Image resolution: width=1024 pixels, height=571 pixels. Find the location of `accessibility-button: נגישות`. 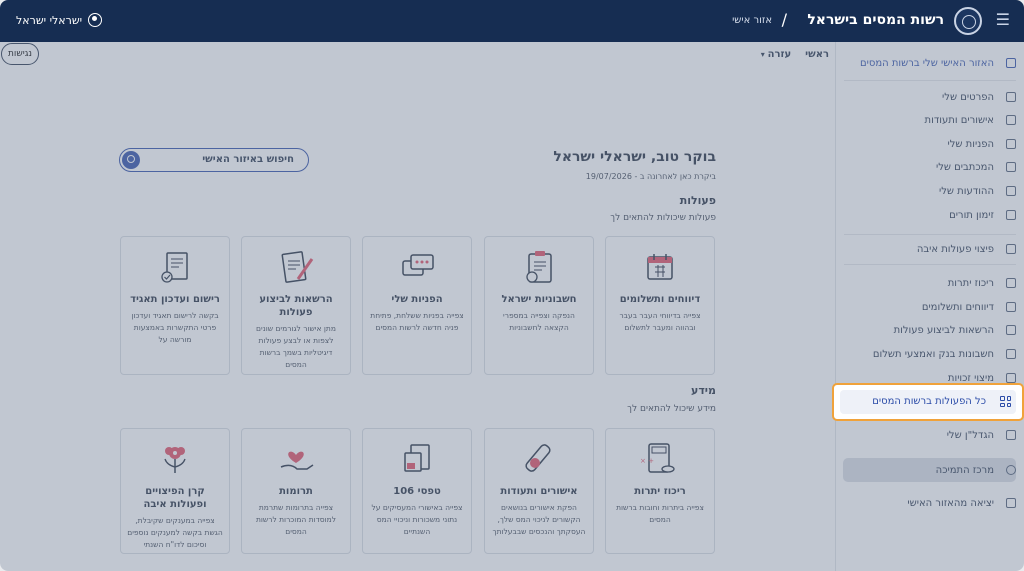

accessibility-button: נגישות is located at coordinates (20, 54).